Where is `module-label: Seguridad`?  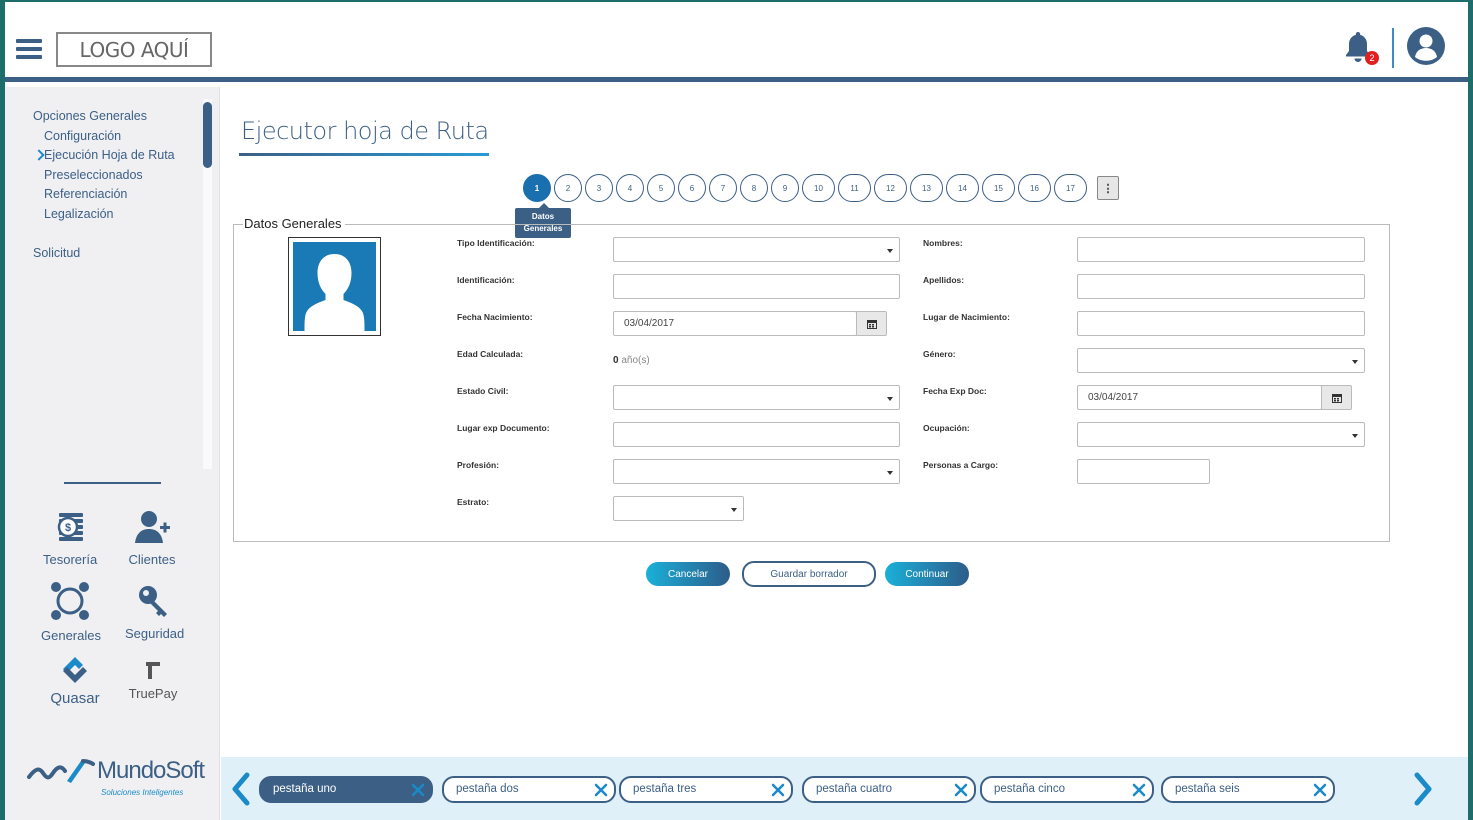
module-label: Seguridad is located at coordinates (155, 633).